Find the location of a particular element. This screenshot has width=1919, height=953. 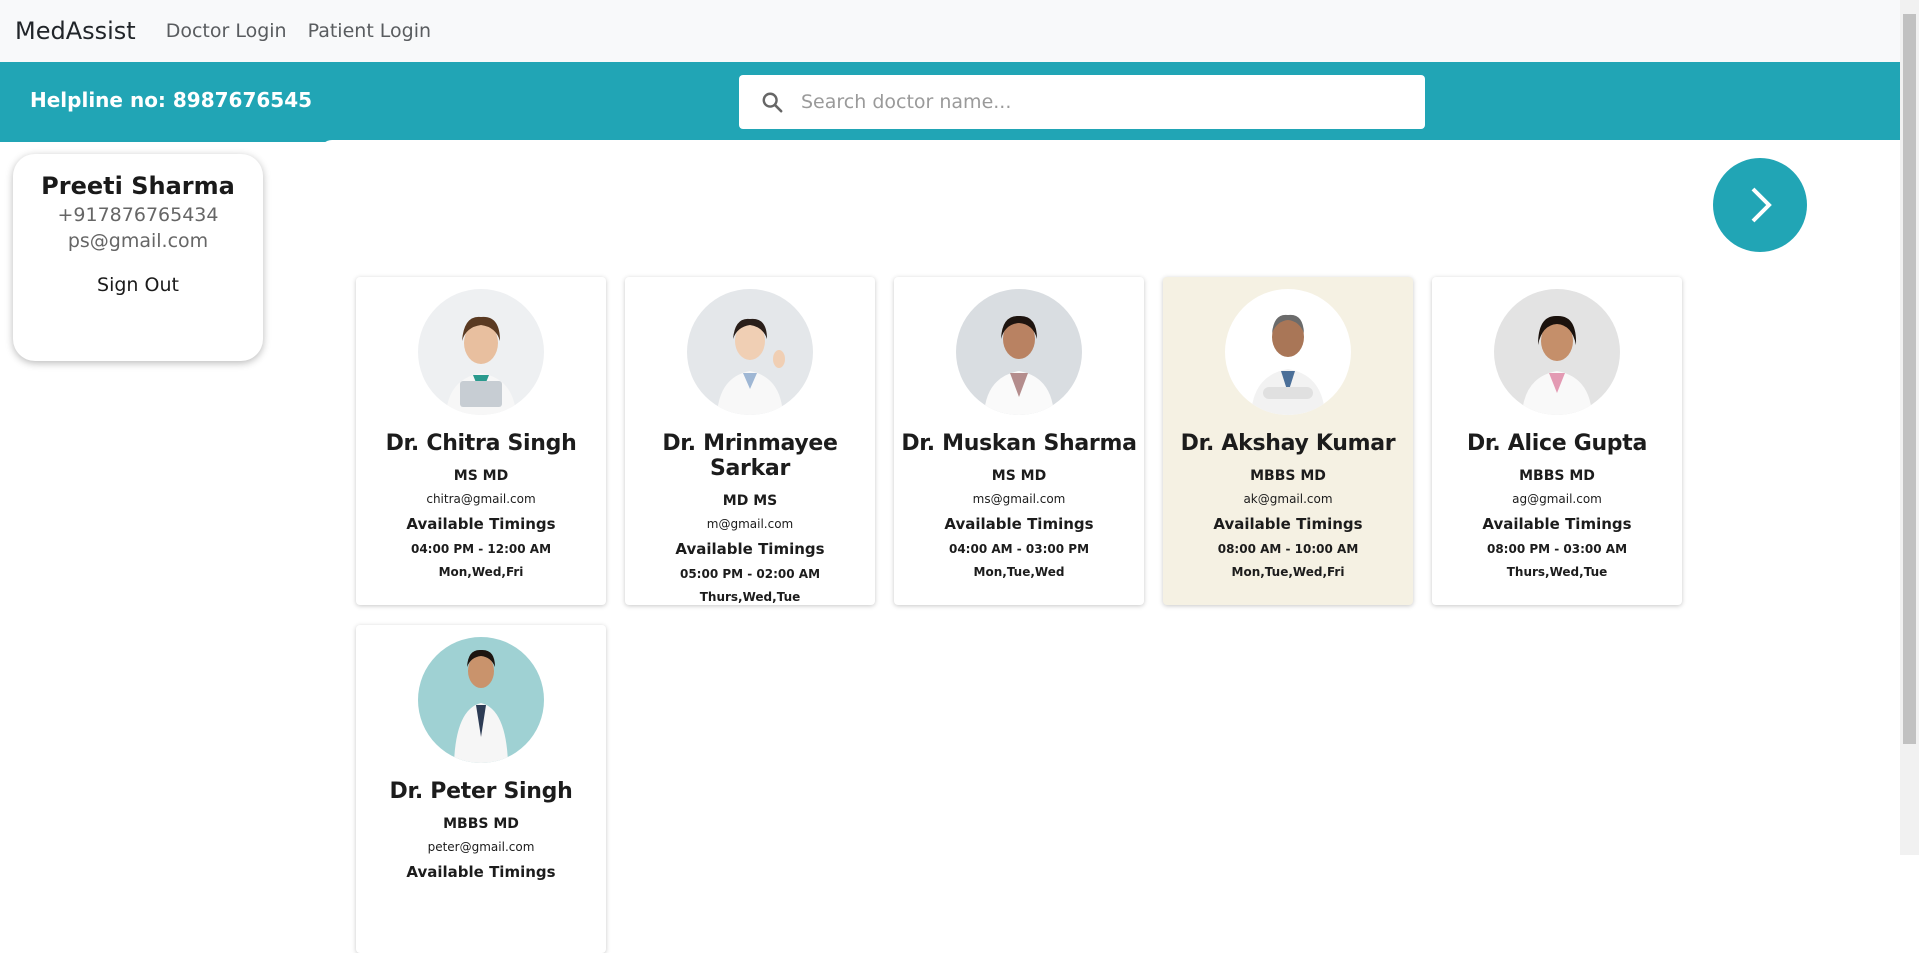

doctor-email: ag@gmail.com is located at coordinates (1557, 499).